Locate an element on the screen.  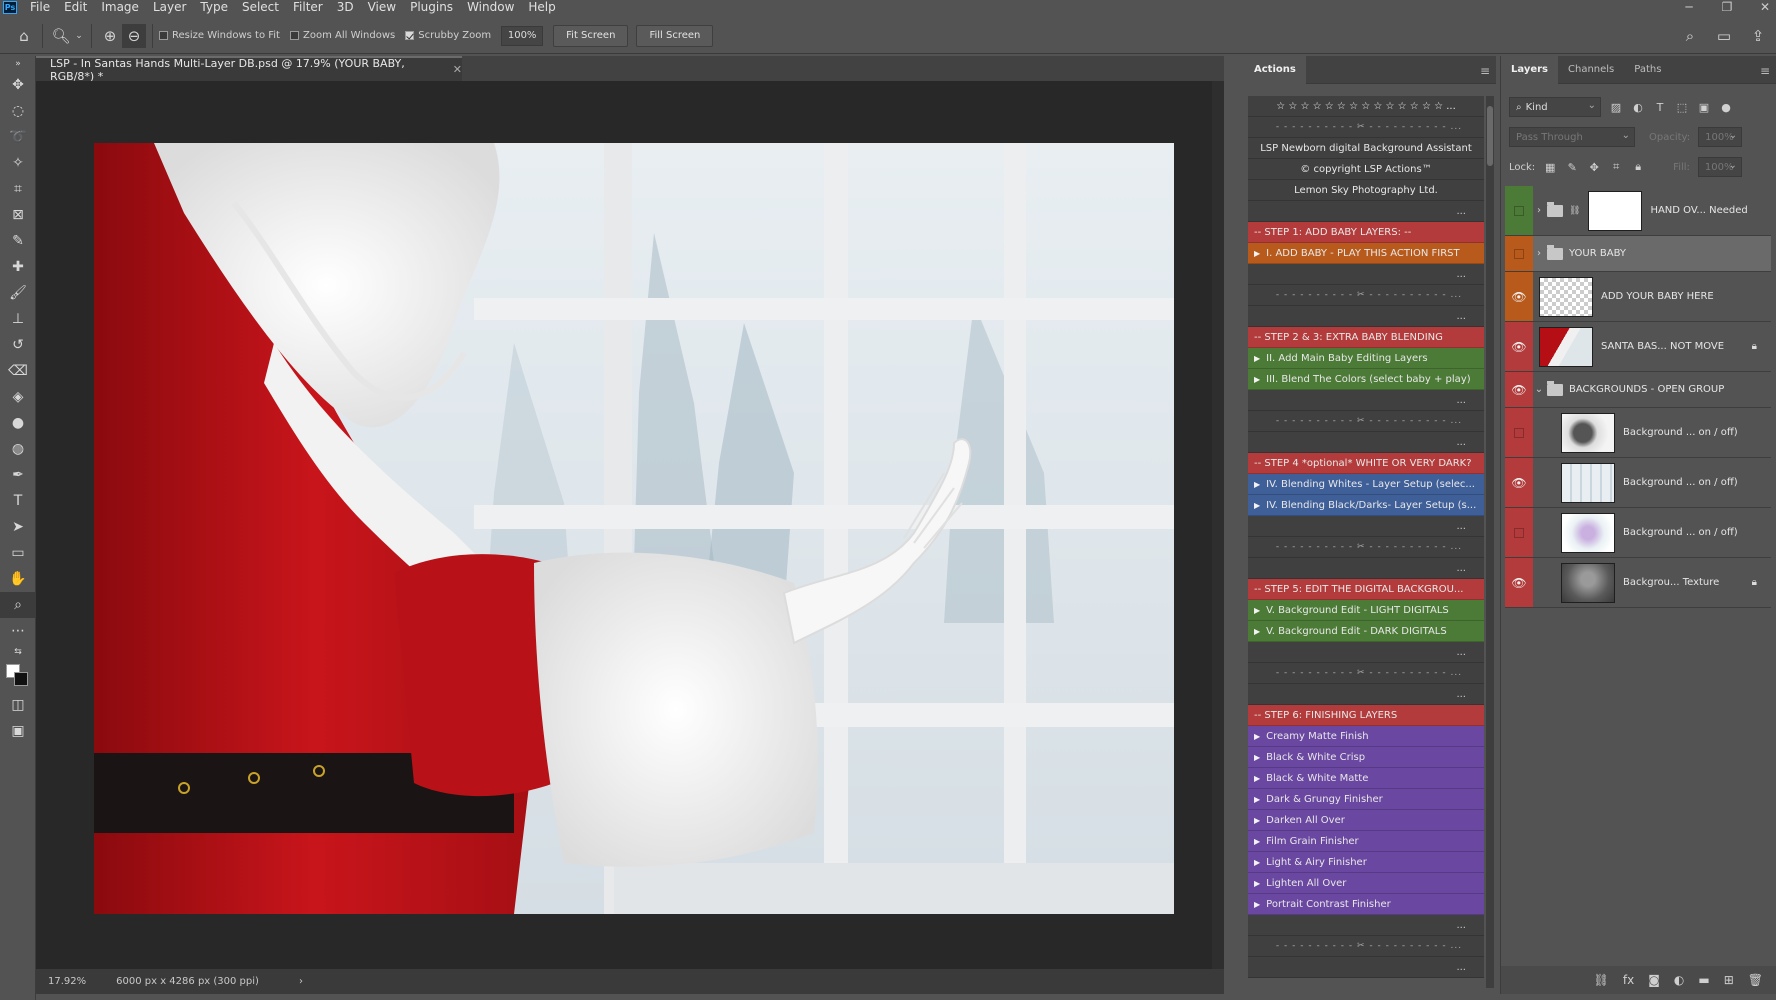
menu-filter: Filter is located at coordinates (308, 7).